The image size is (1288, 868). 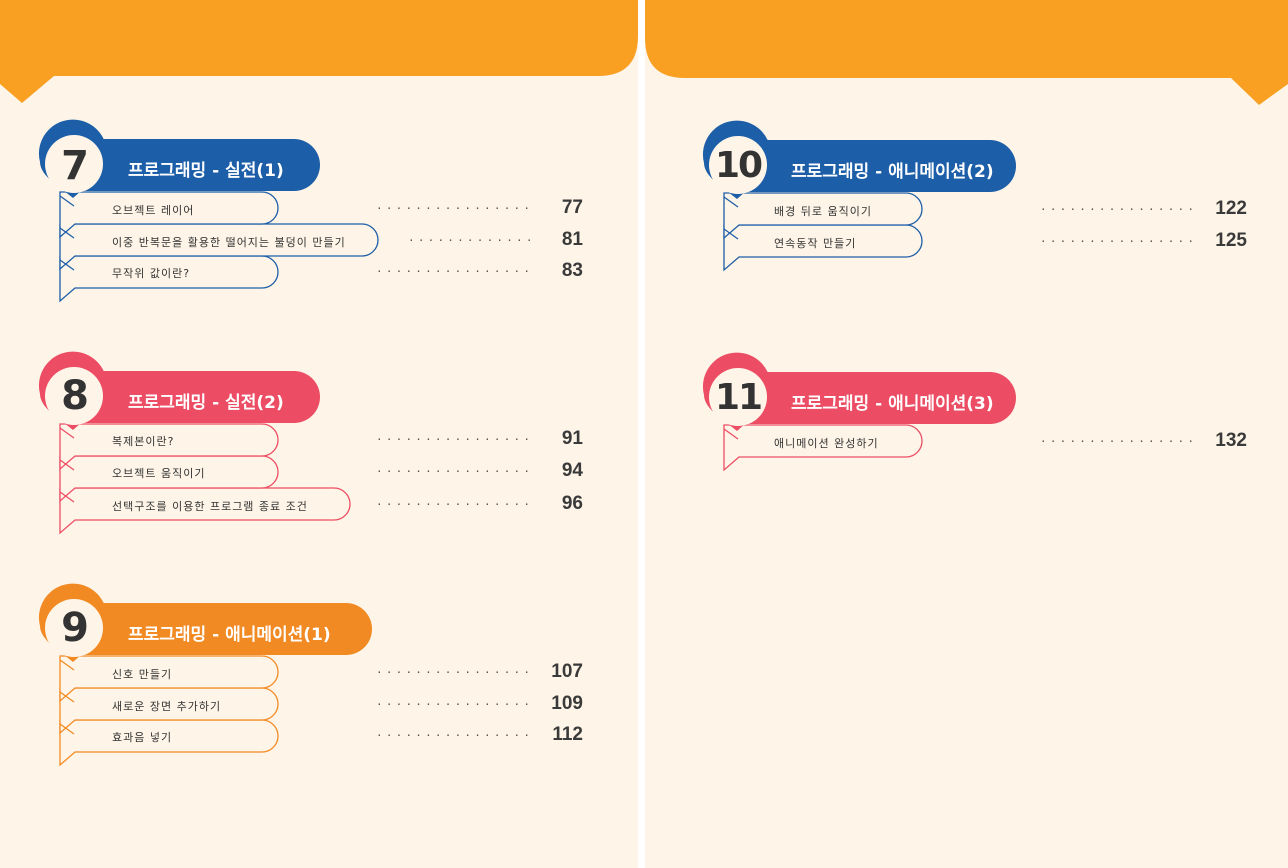 What do you see at coordinates (75, 628) in the screenshot?
I see `chapter-number: 9` at bounding box center [75, 628].